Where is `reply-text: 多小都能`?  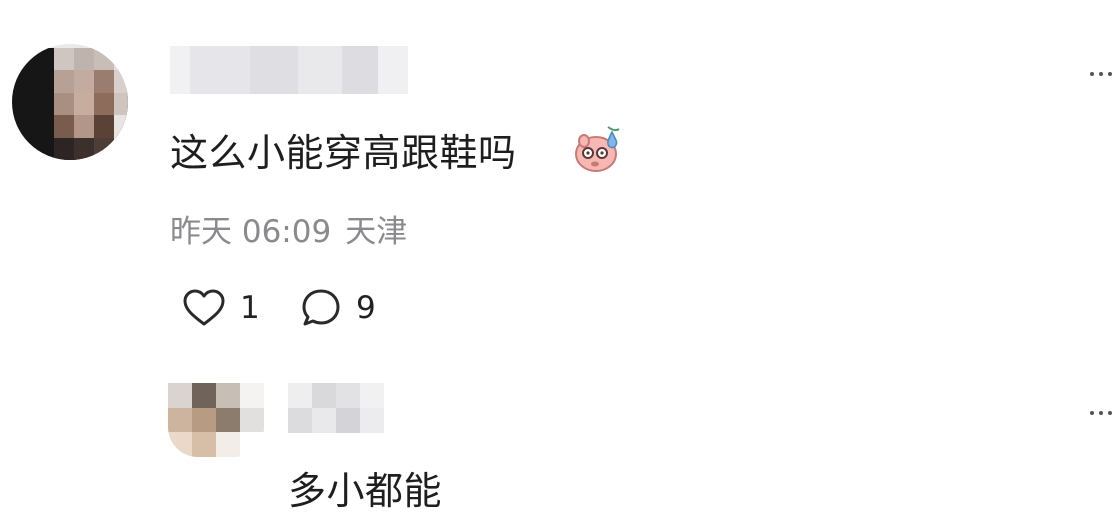 reply-text: 多小都能 is located at coordinates (365, 491).